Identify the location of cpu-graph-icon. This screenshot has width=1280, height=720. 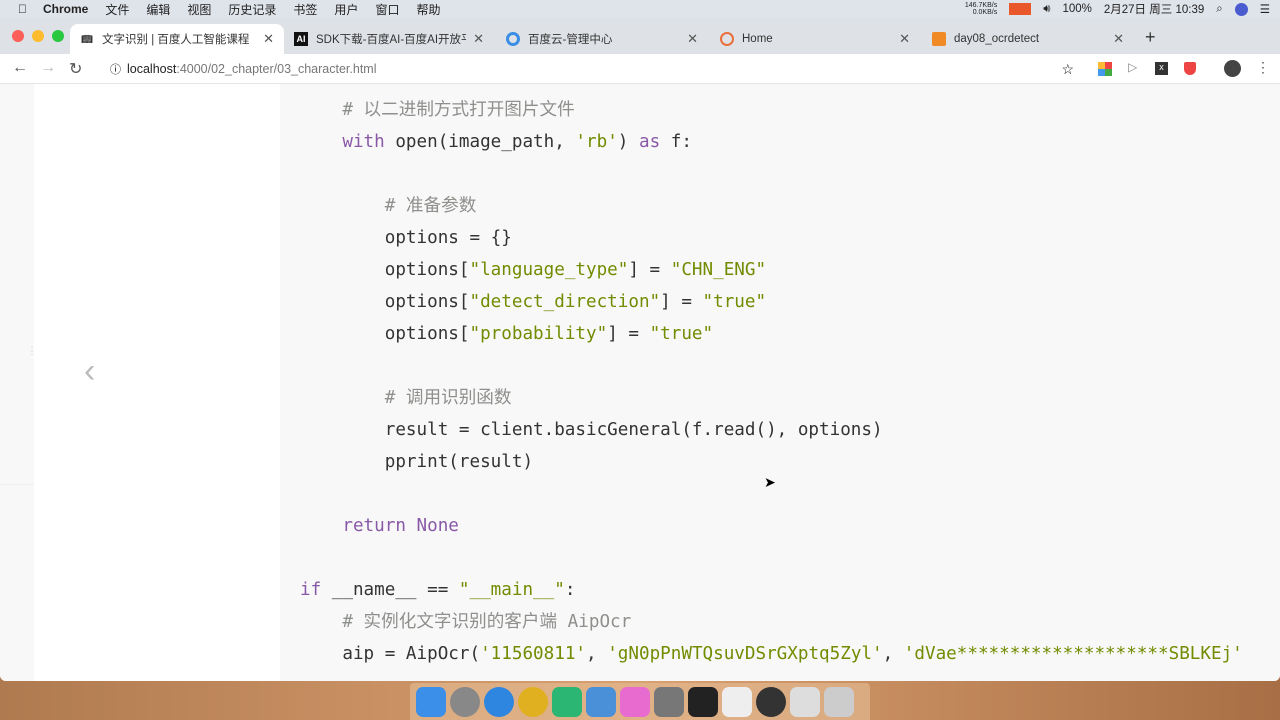
(1020, 9).